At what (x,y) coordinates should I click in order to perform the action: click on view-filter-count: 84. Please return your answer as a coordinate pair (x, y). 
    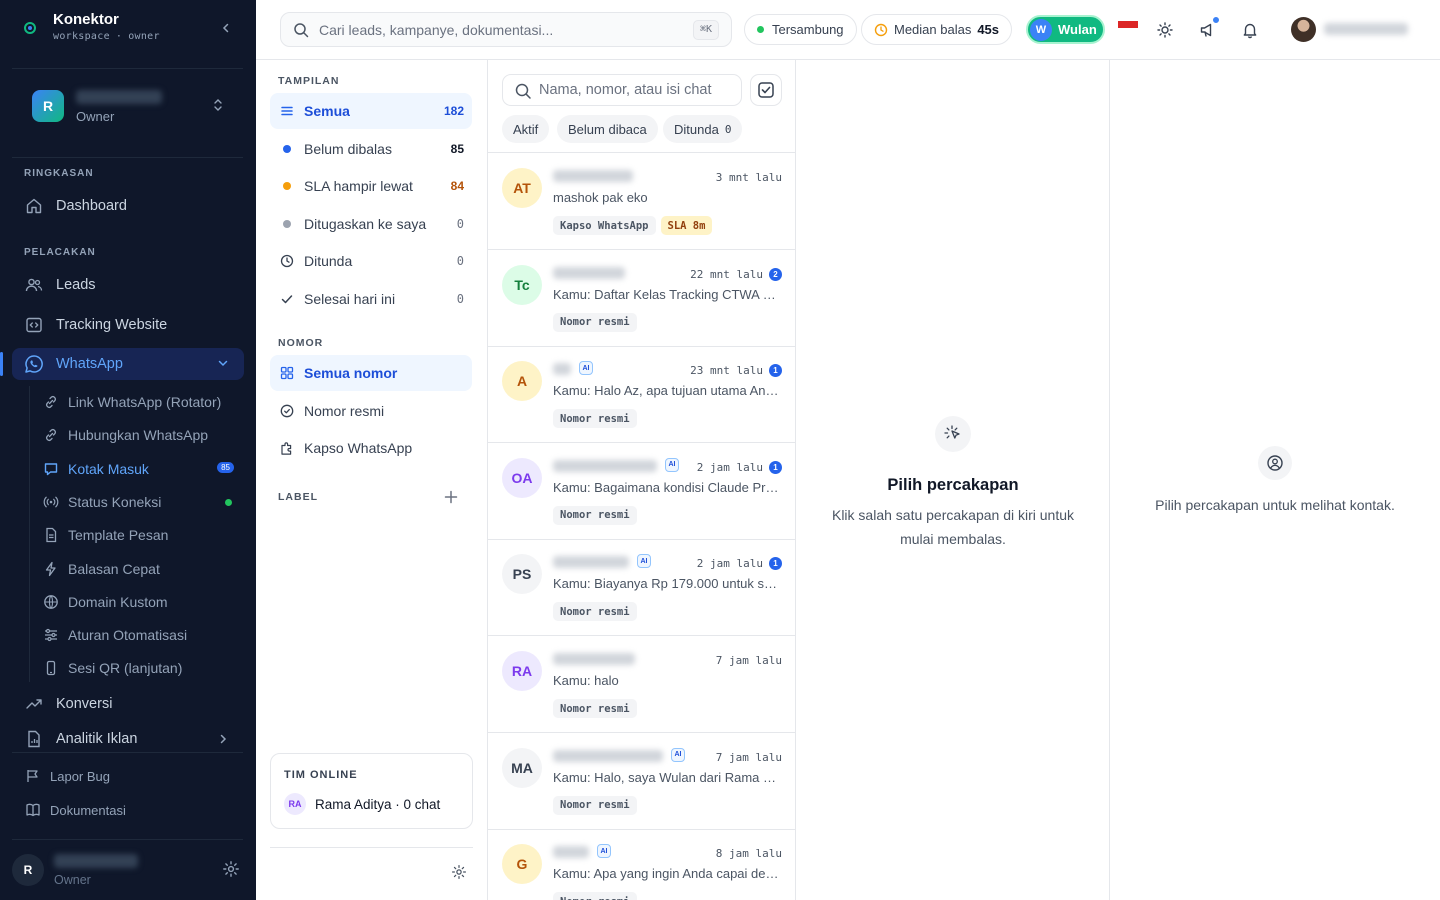
    Looking at the image, I should click on (457, 186).